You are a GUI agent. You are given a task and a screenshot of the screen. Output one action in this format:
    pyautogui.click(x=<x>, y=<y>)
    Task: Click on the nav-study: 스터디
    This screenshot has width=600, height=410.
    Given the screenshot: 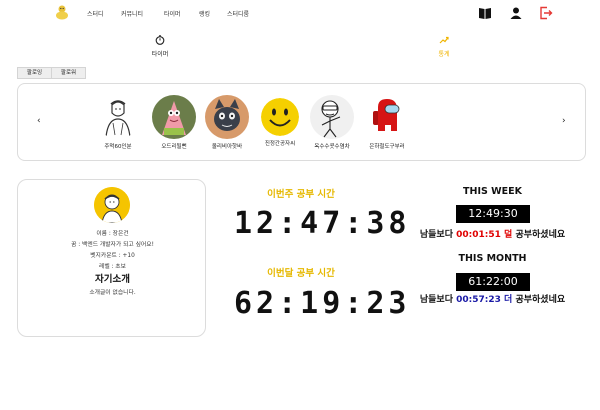 What is the action you would take?
    pyautogui.click(x=95, y=13)
    